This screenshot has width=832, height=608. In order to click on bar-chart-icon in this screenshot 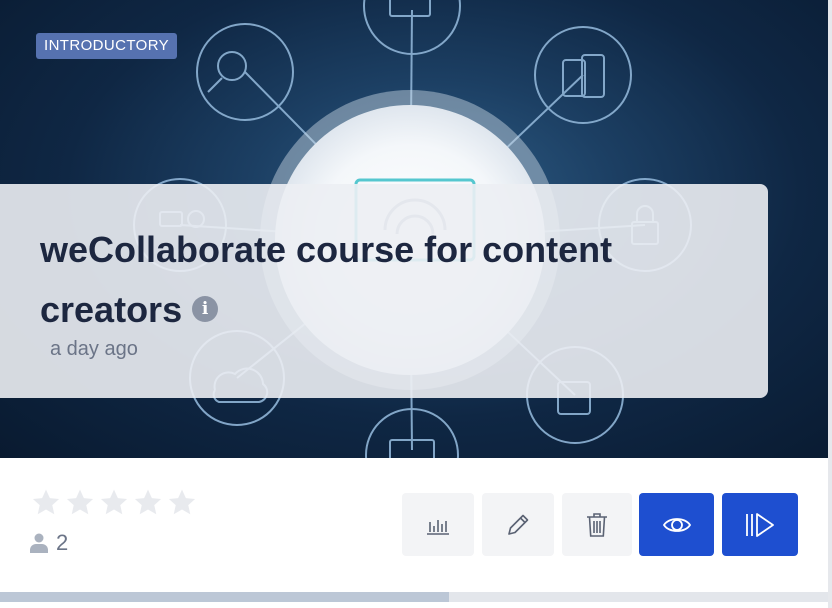, I will do `click(438, 527)`.